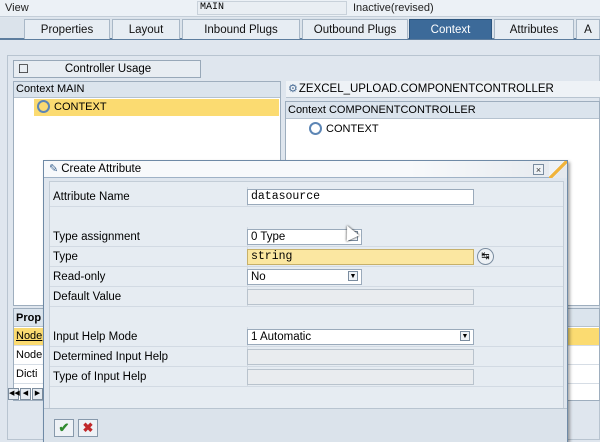 The image size is (600, 442). Describe the element at coordinates (17, 8) in the screenshot. I see `view-label: View` at that location.